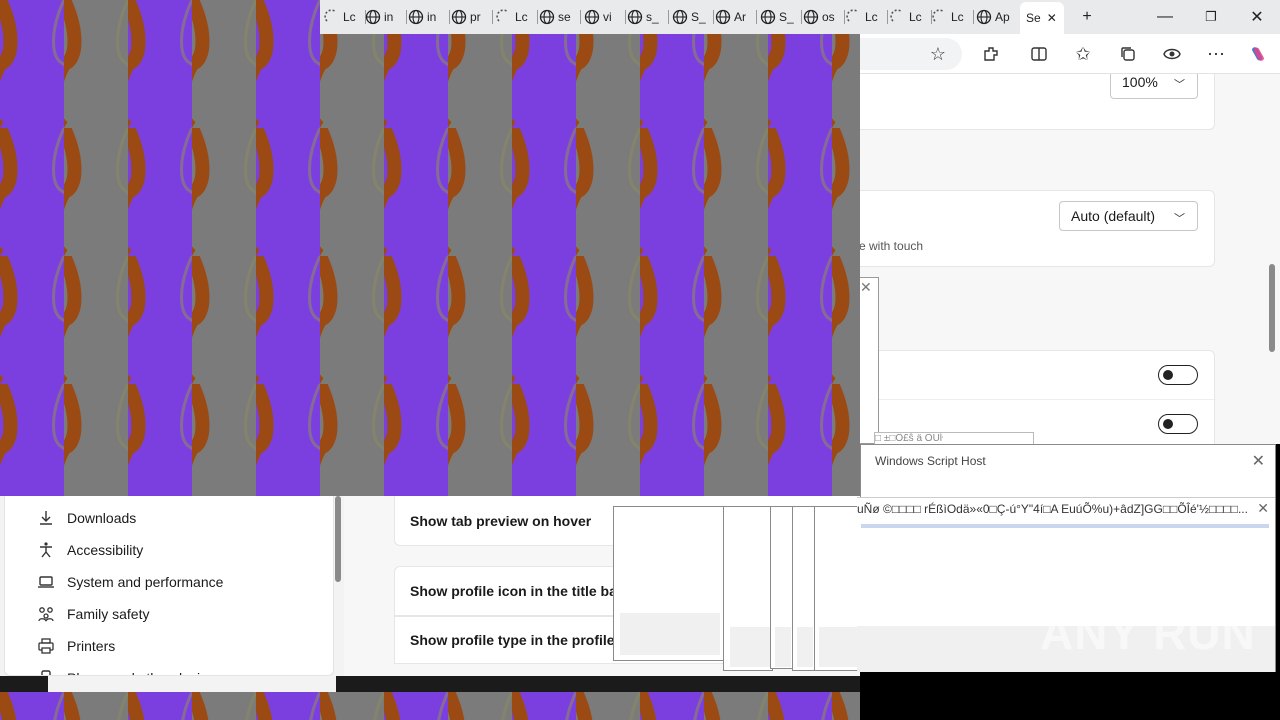 The image size is (1280, 720). I want to click on sidebar-item-accessibility: Accessibility, so click(92, 550).